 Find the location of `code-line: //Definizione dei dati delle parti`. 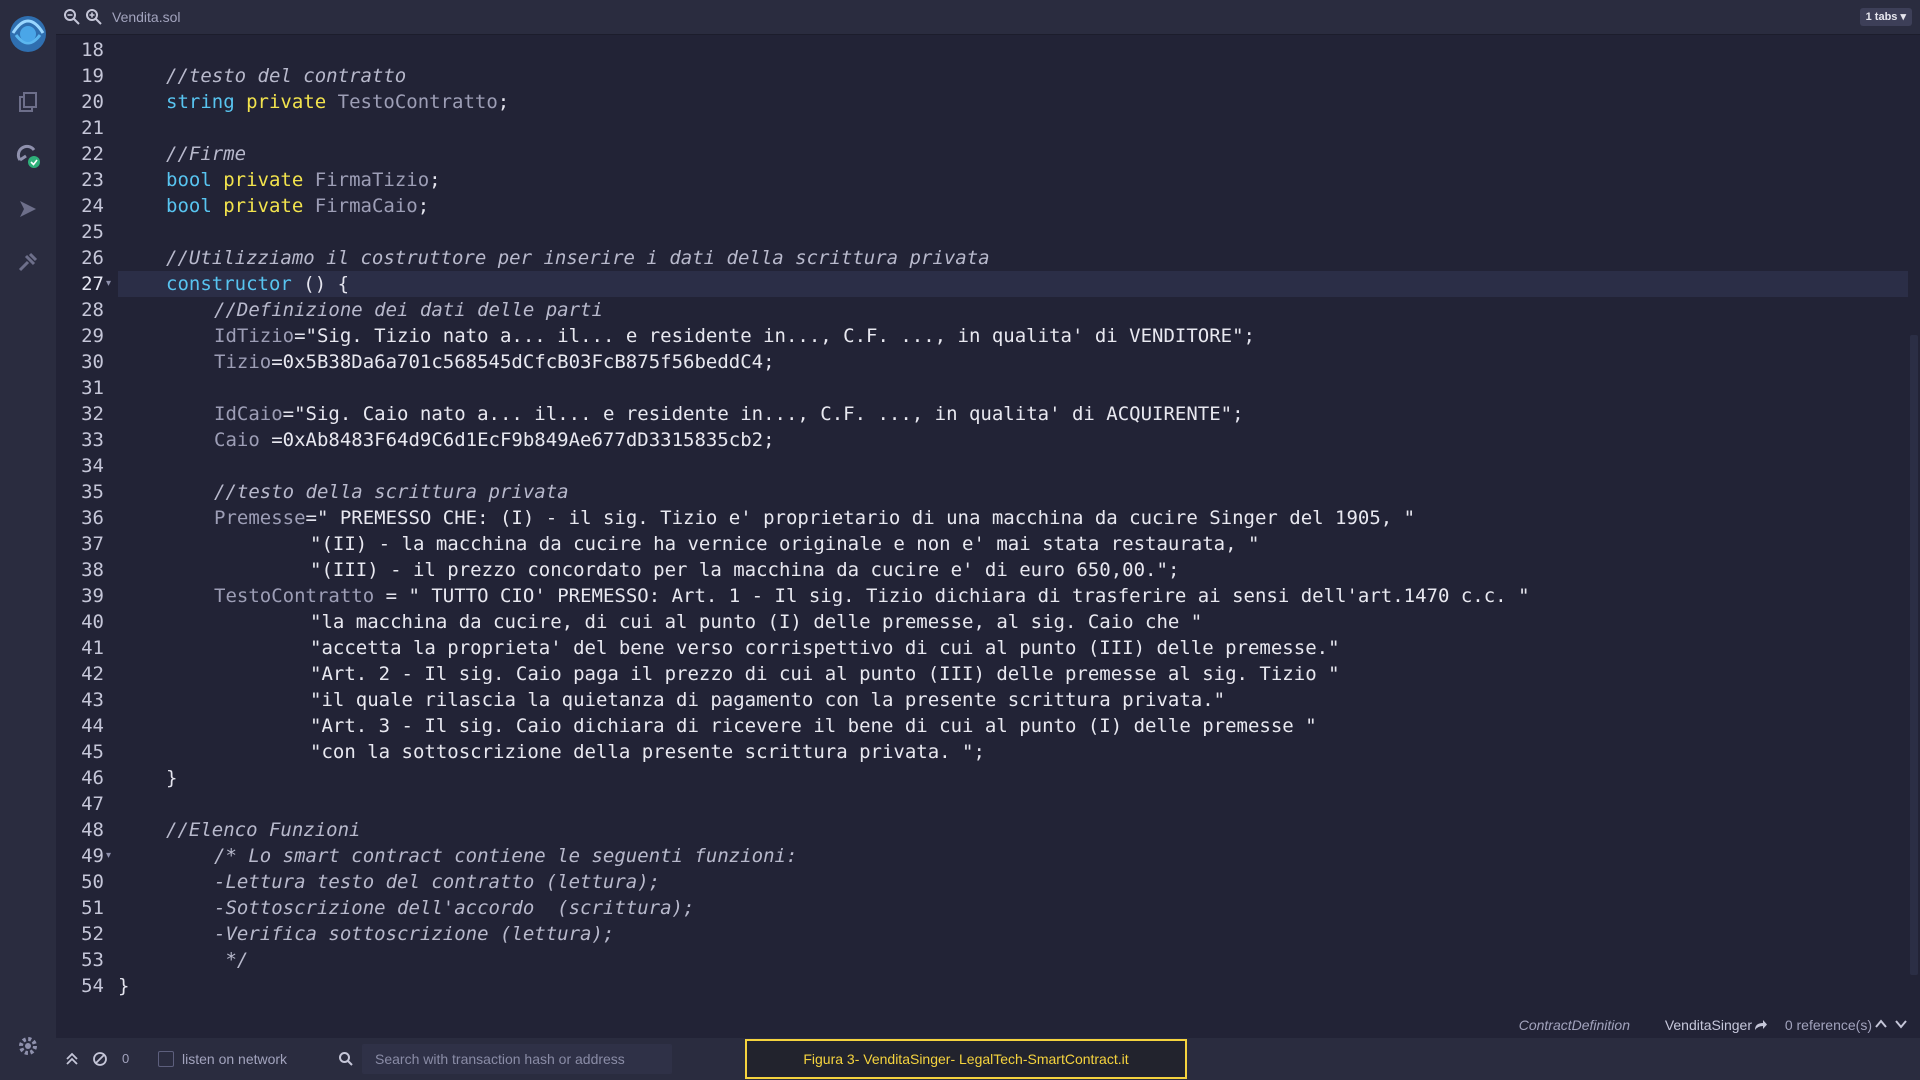

code-line: //Definizione dei dati delle parti is located at coordinates (408, 310).